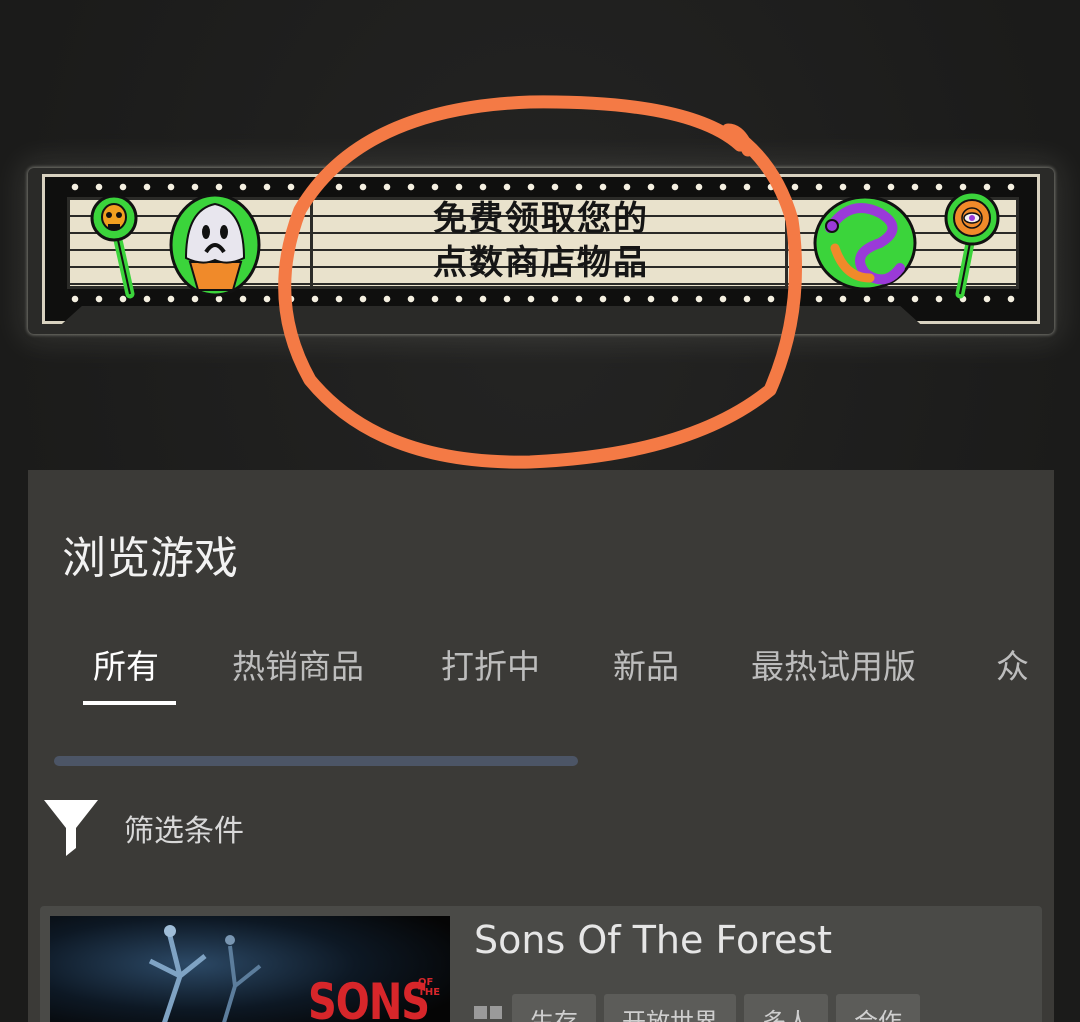  What do you see at coordinates (786, 1008) in the screenshot?
I see `tag-multiplayer: 多人` at bounding box center [786, 1008].